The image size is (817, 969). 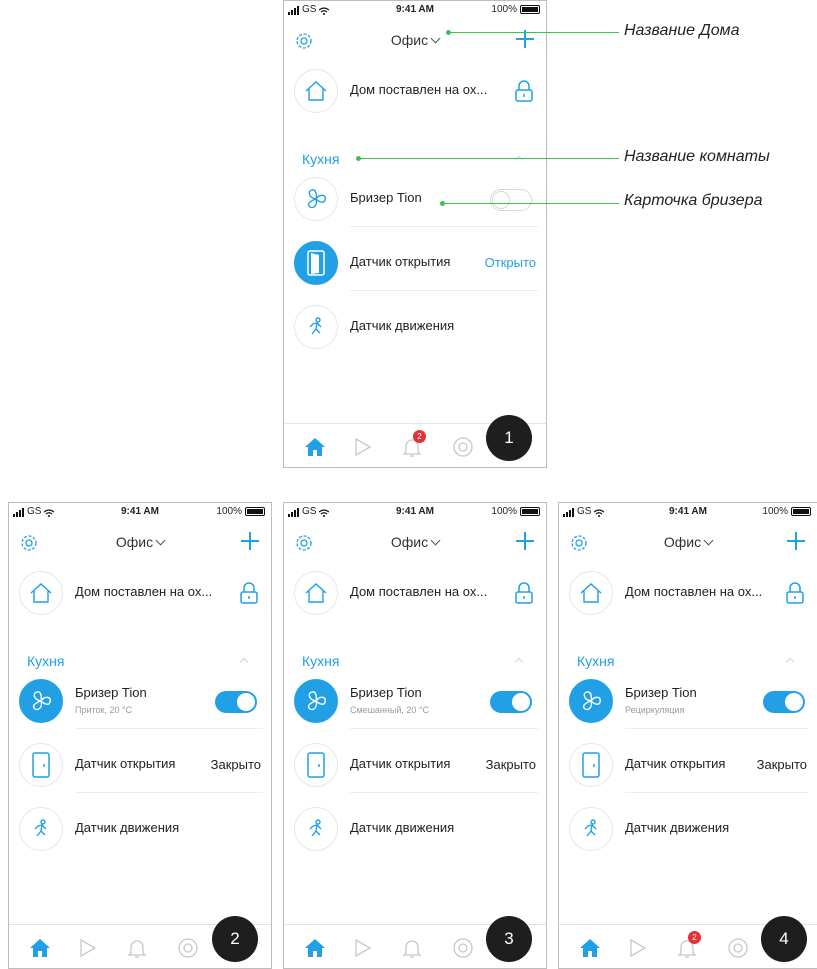 I want to click on top-bar: Офис, so click(x=688, y=543).